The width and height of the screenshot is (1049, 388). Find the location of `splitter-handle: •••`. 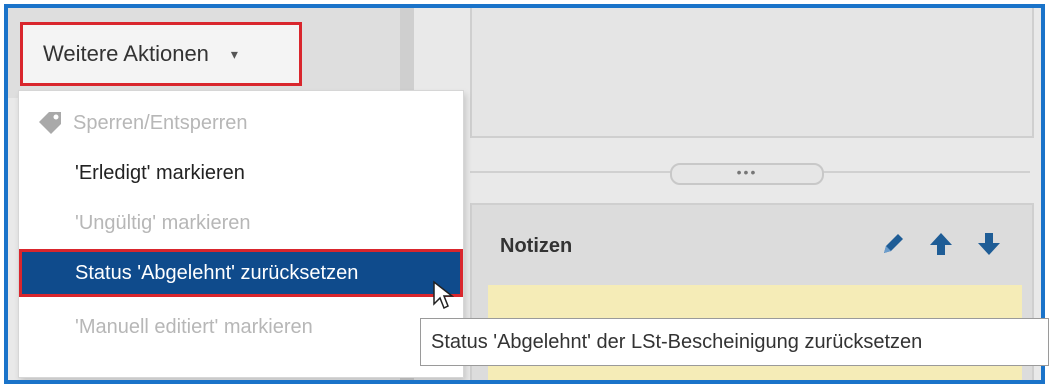

splitter-handle: ••• is located at coordinates (747, 174).